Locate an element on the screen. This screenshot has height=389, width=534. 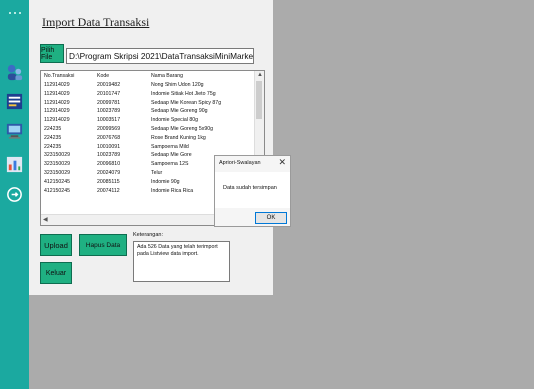
upload-button: Upload is located at coordinates (56, 245).